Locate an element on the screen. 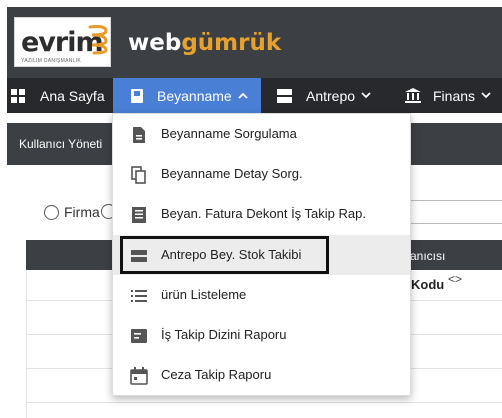 The height and width of the screenshot is (418, 502). menu-item-ceza-takip: Ceza Takip Raporu is located at coordinates (261, 375).